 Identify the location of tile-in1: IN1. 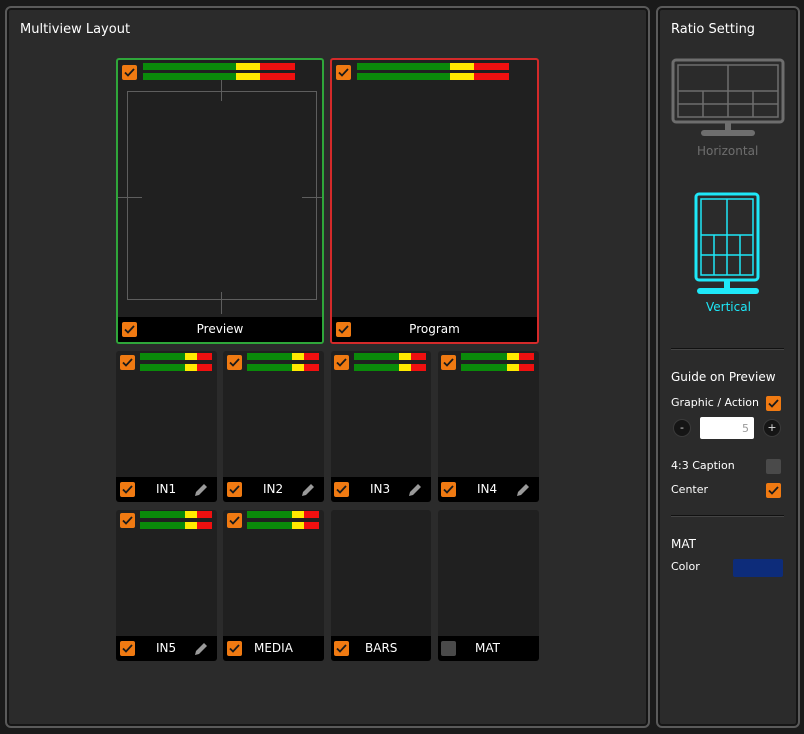
(166, 426).